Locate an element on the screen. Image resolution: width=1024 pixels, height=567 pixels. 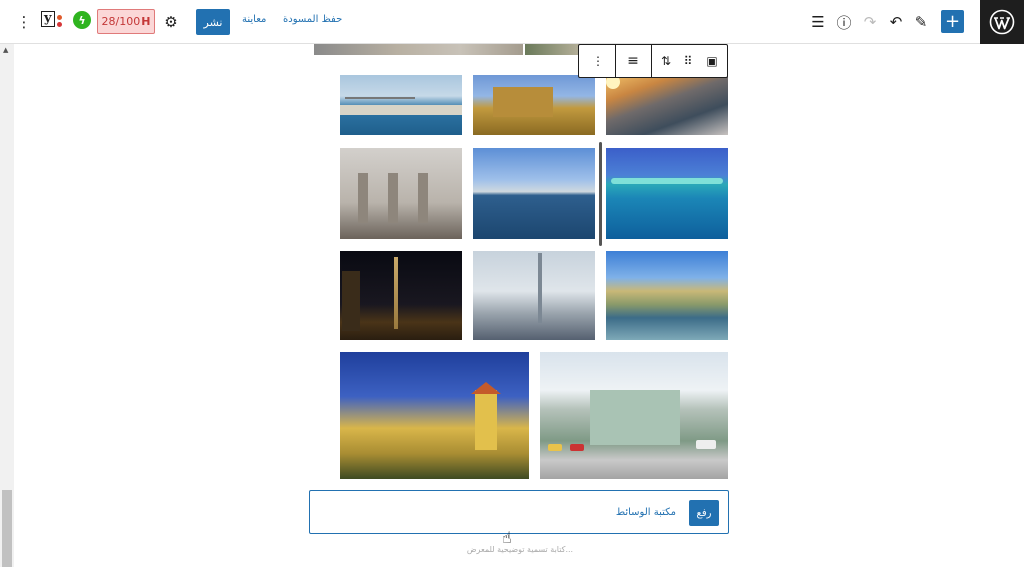
move-button: ⇅ is located at coordinates (666, 61).